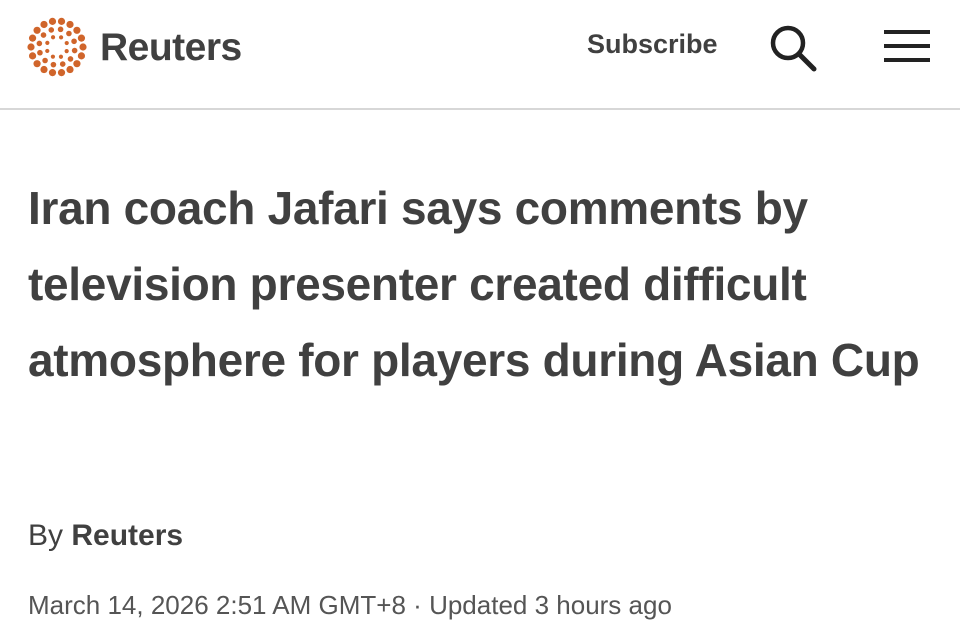 Image resolution: width=960 pixels, height=640 pixels. What do you see at coordinates (217, 605) in the screenshot?
I see `published-time: March 14, 2026 2:51 AM GMT+8` at bounding box center [217, 605].